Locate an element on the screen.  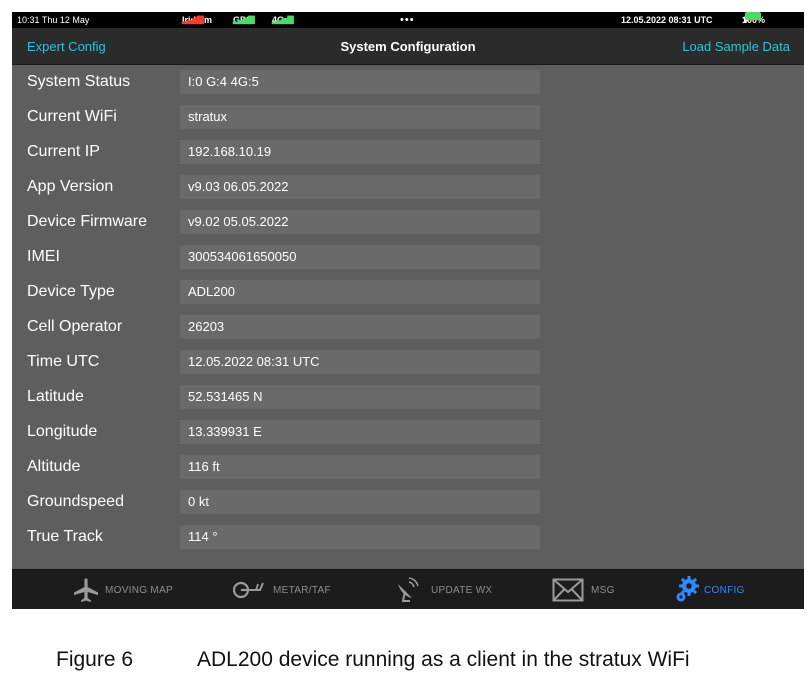
row-label: Groundspeed is located at coordinates (75, 501).